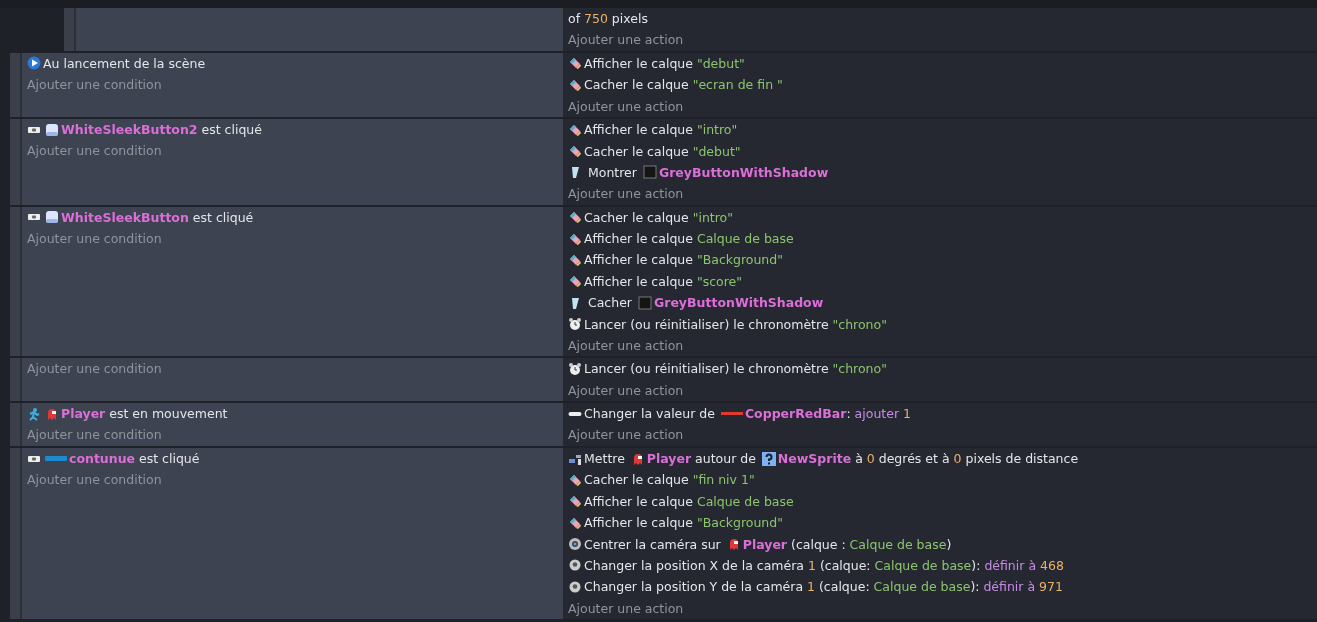  I want to click on action-text: Changer la position X de la caméra 1 (calque: Calque de base): définir à 468, so click(824, 565).